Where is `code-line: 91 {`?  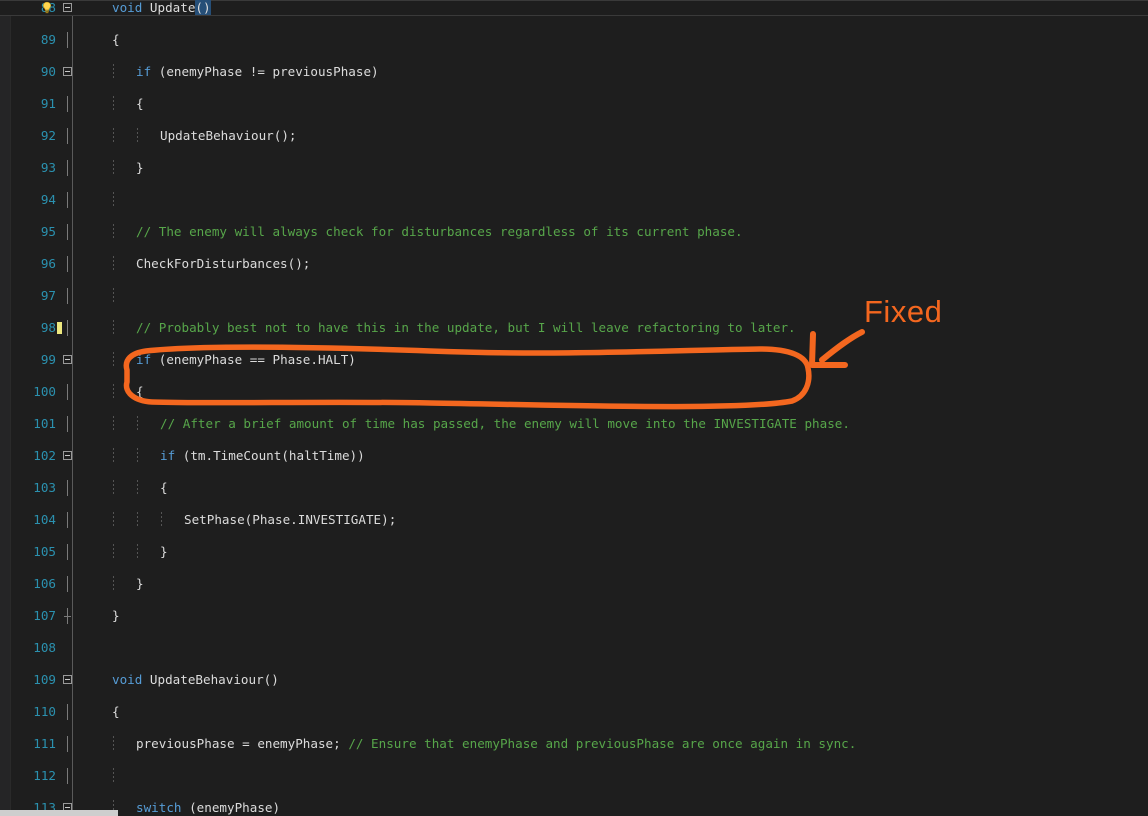 code-line: 91 { is located at coordinates (574, 104).